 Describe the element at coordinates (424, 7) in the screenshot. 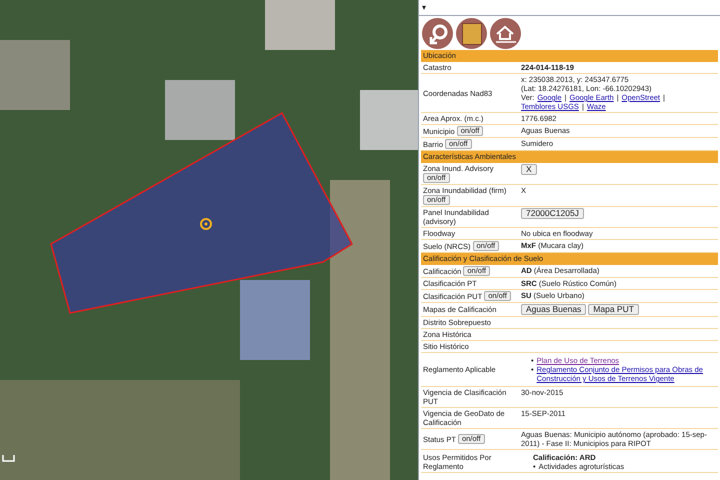

I see `caret-icon: ▾` at that location.